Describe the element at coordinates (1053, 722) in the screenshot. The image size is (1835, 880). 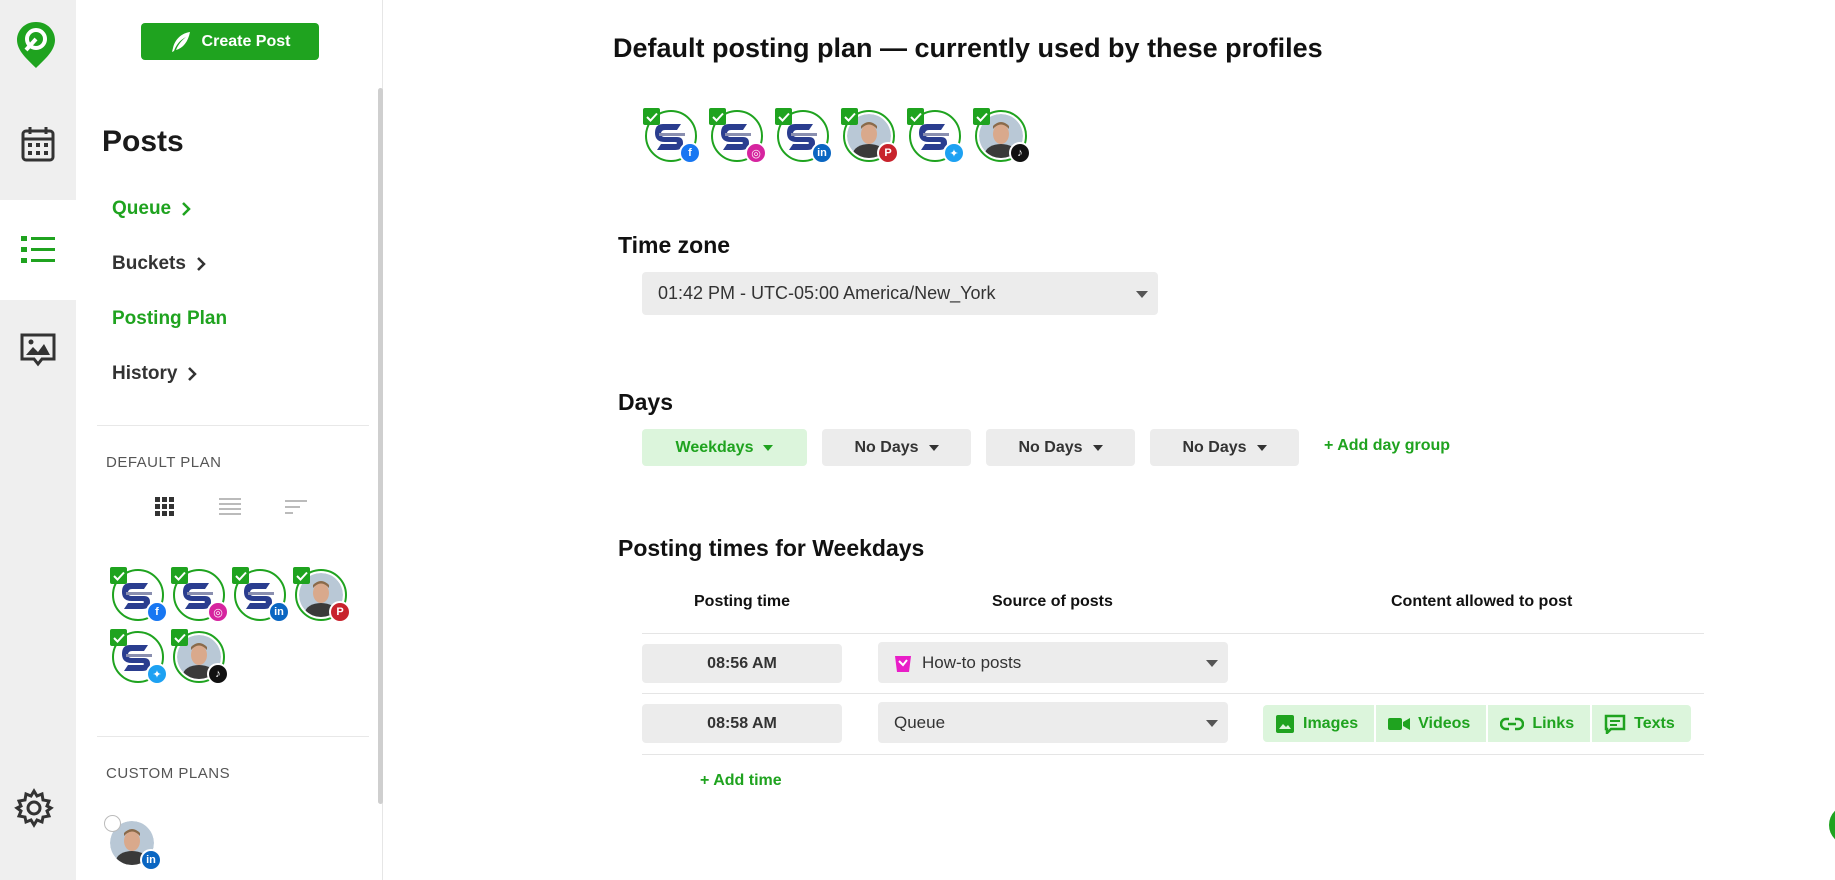
I see `source-select: Queue` at that location.